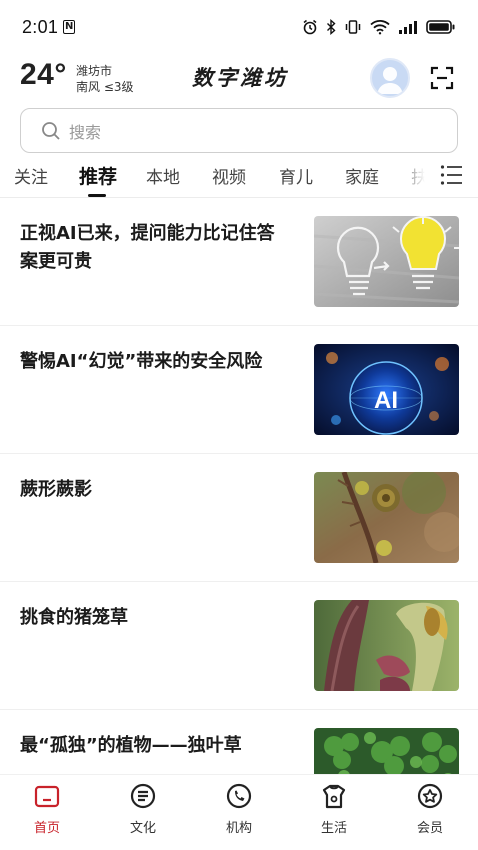 Image resolution: width=478 pixels, height=850 pixels. I want to click on nav-home-label: 首页, so click(46, 828).